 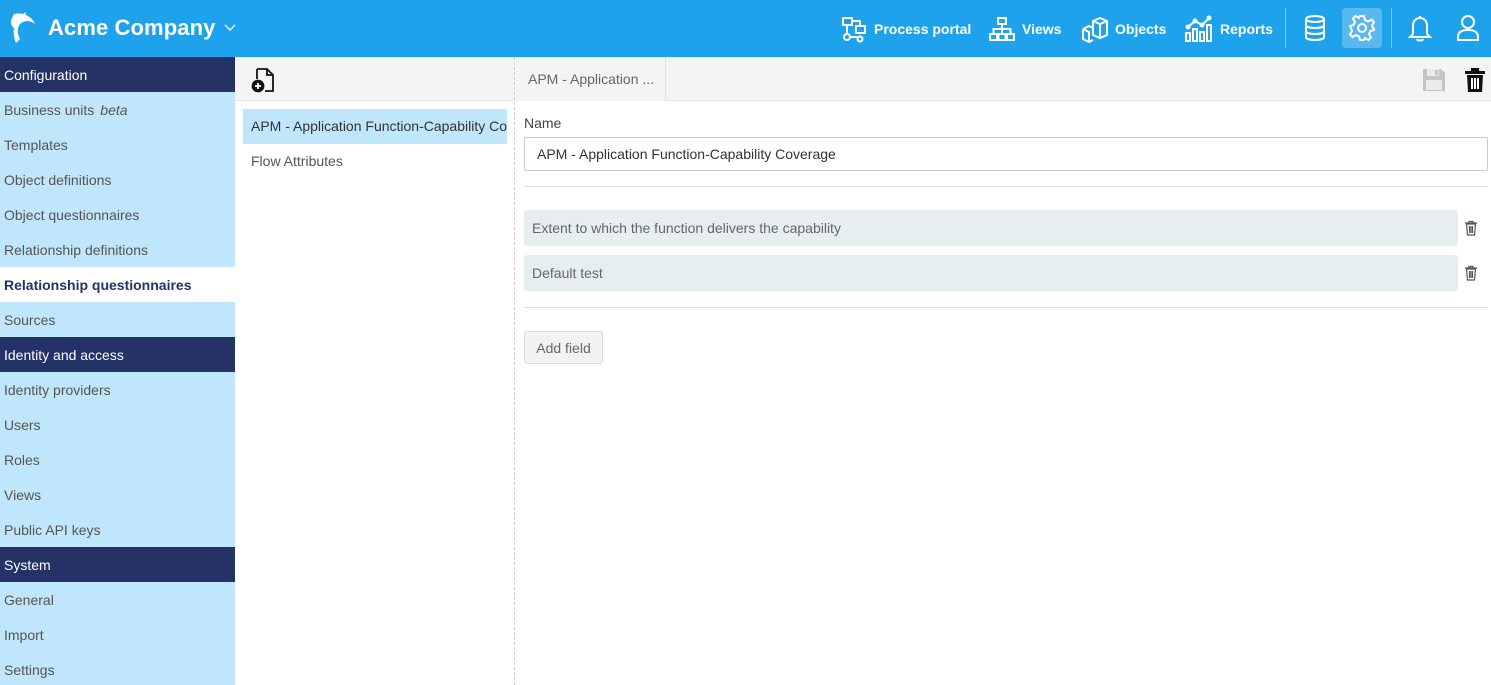 I want to click on gear-icon, so click(x=1362, y=28).